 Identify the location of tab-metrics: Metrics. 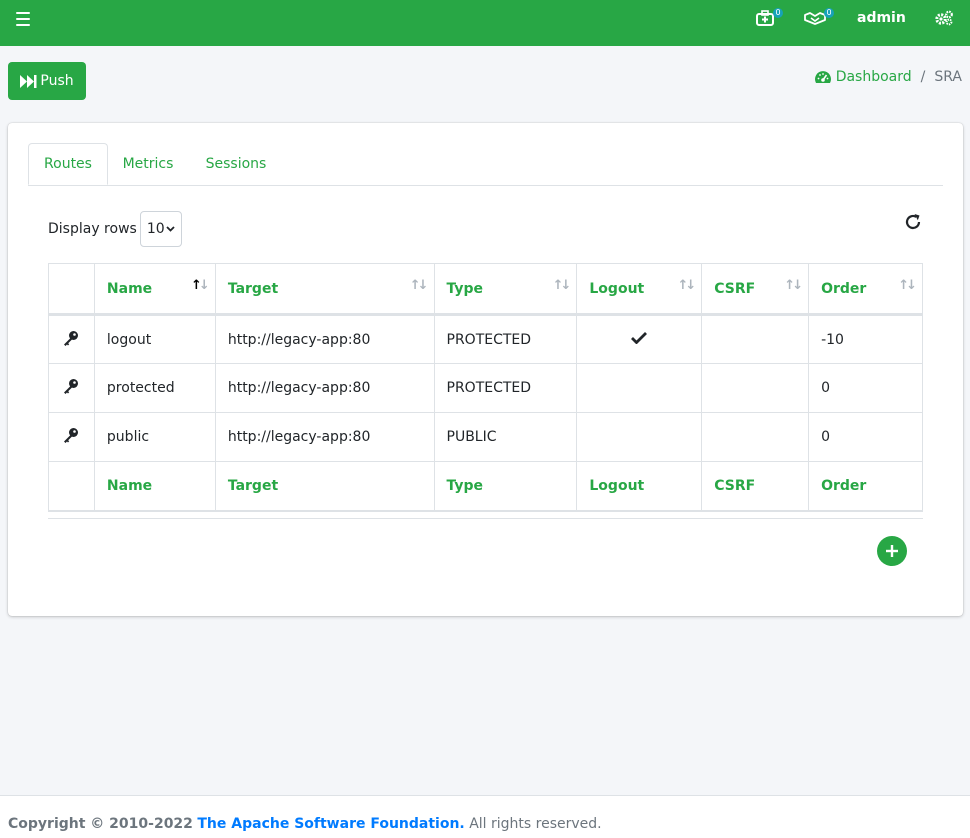
(148, 163).